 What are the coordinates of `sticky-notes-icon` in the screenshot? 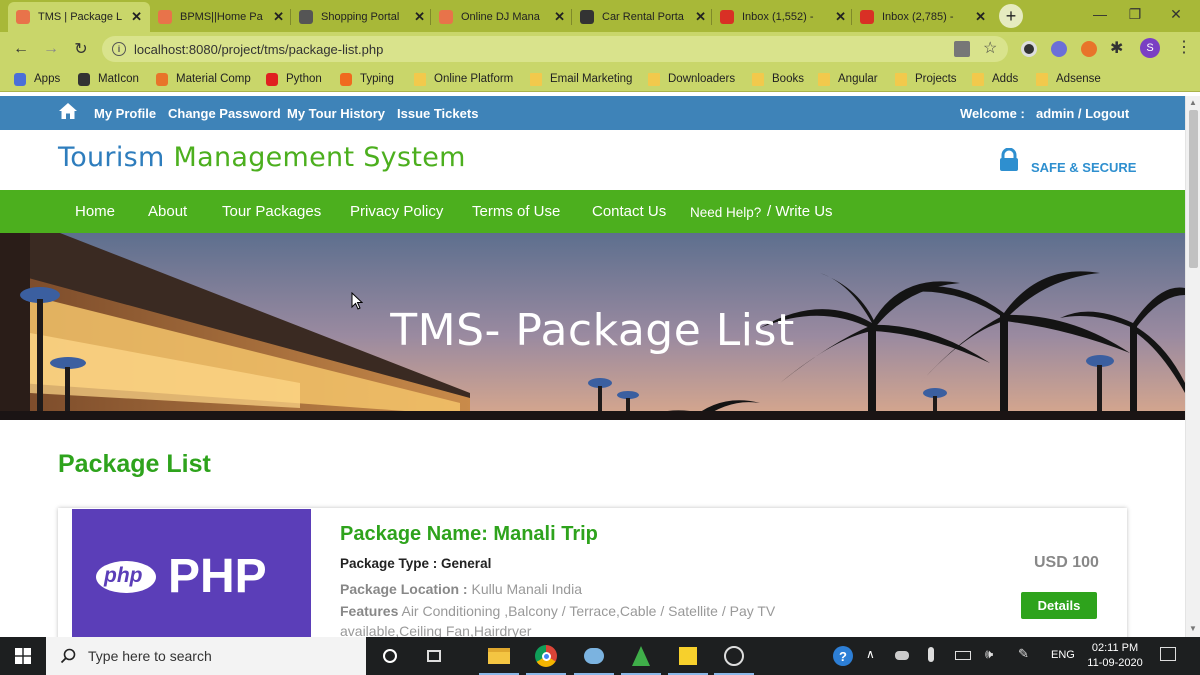 It's located at (688, 659).